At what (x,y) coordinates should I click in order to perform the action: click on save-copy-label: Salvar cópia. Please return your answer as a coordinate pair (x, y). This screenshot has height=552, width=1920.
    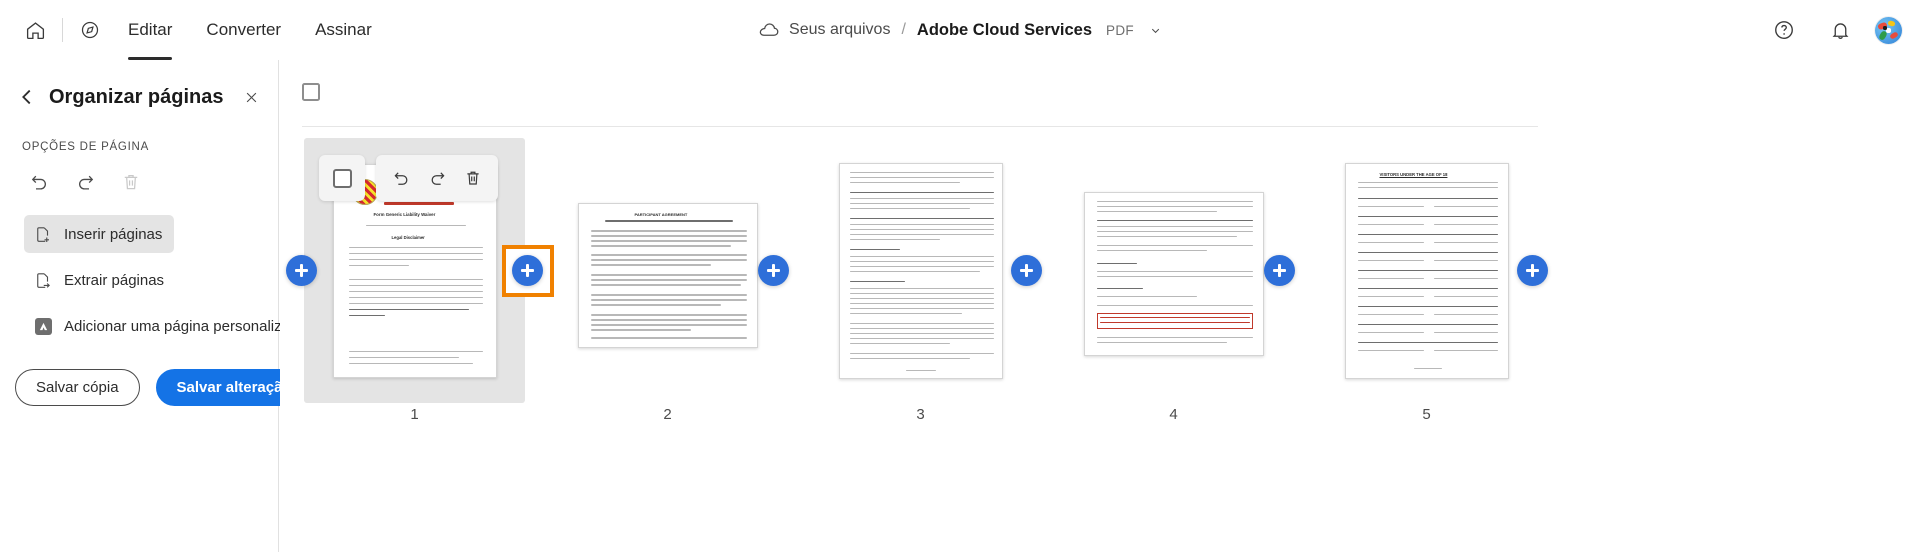
    Looking at the image, I should click on (77, 387).